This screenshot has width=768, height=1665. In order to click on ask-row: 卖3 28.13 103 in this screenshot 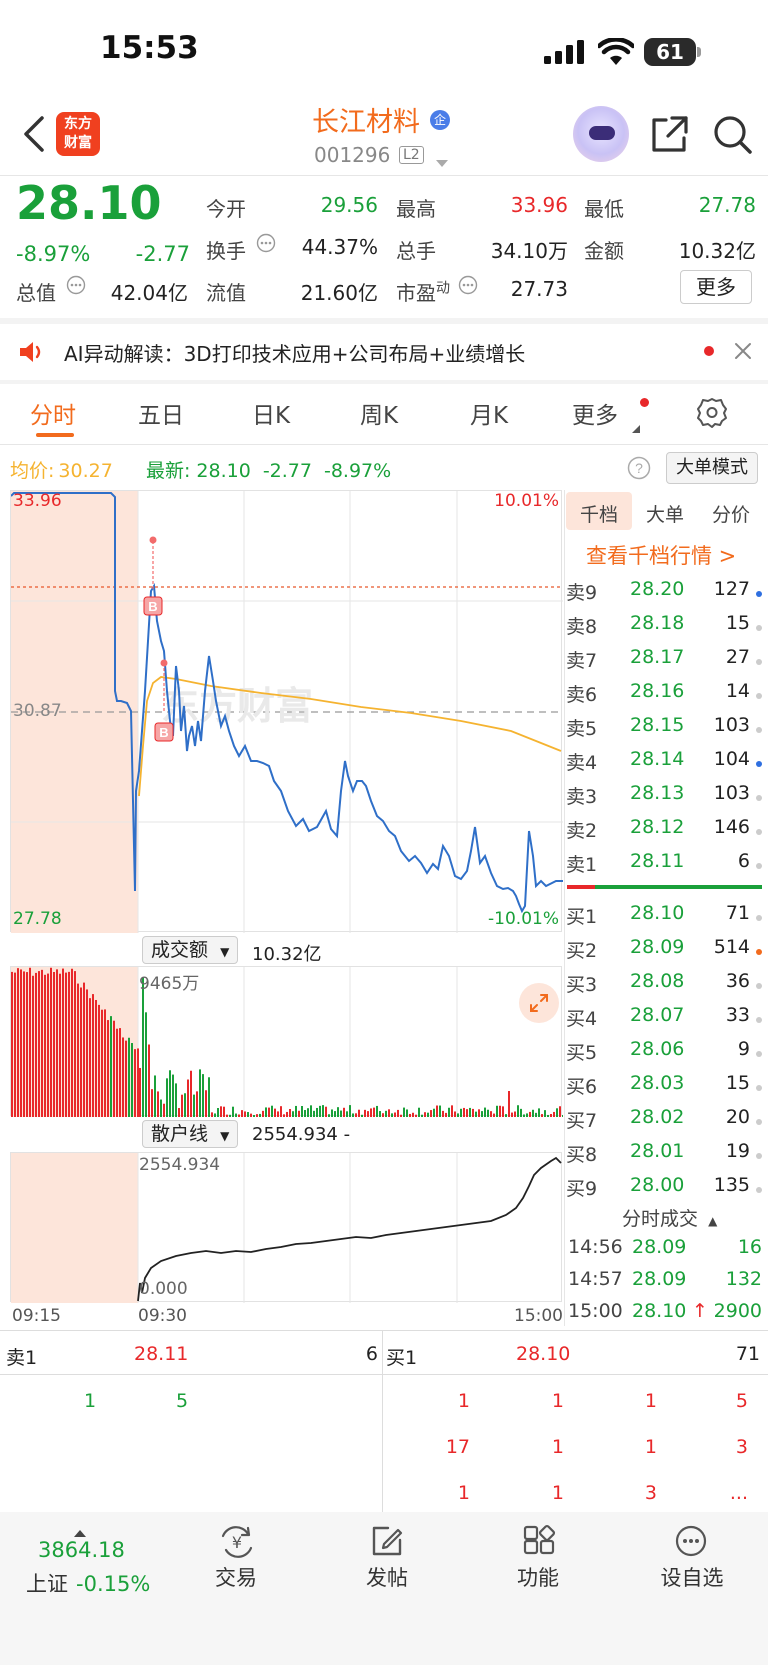, I will do `click(664, 799)`.